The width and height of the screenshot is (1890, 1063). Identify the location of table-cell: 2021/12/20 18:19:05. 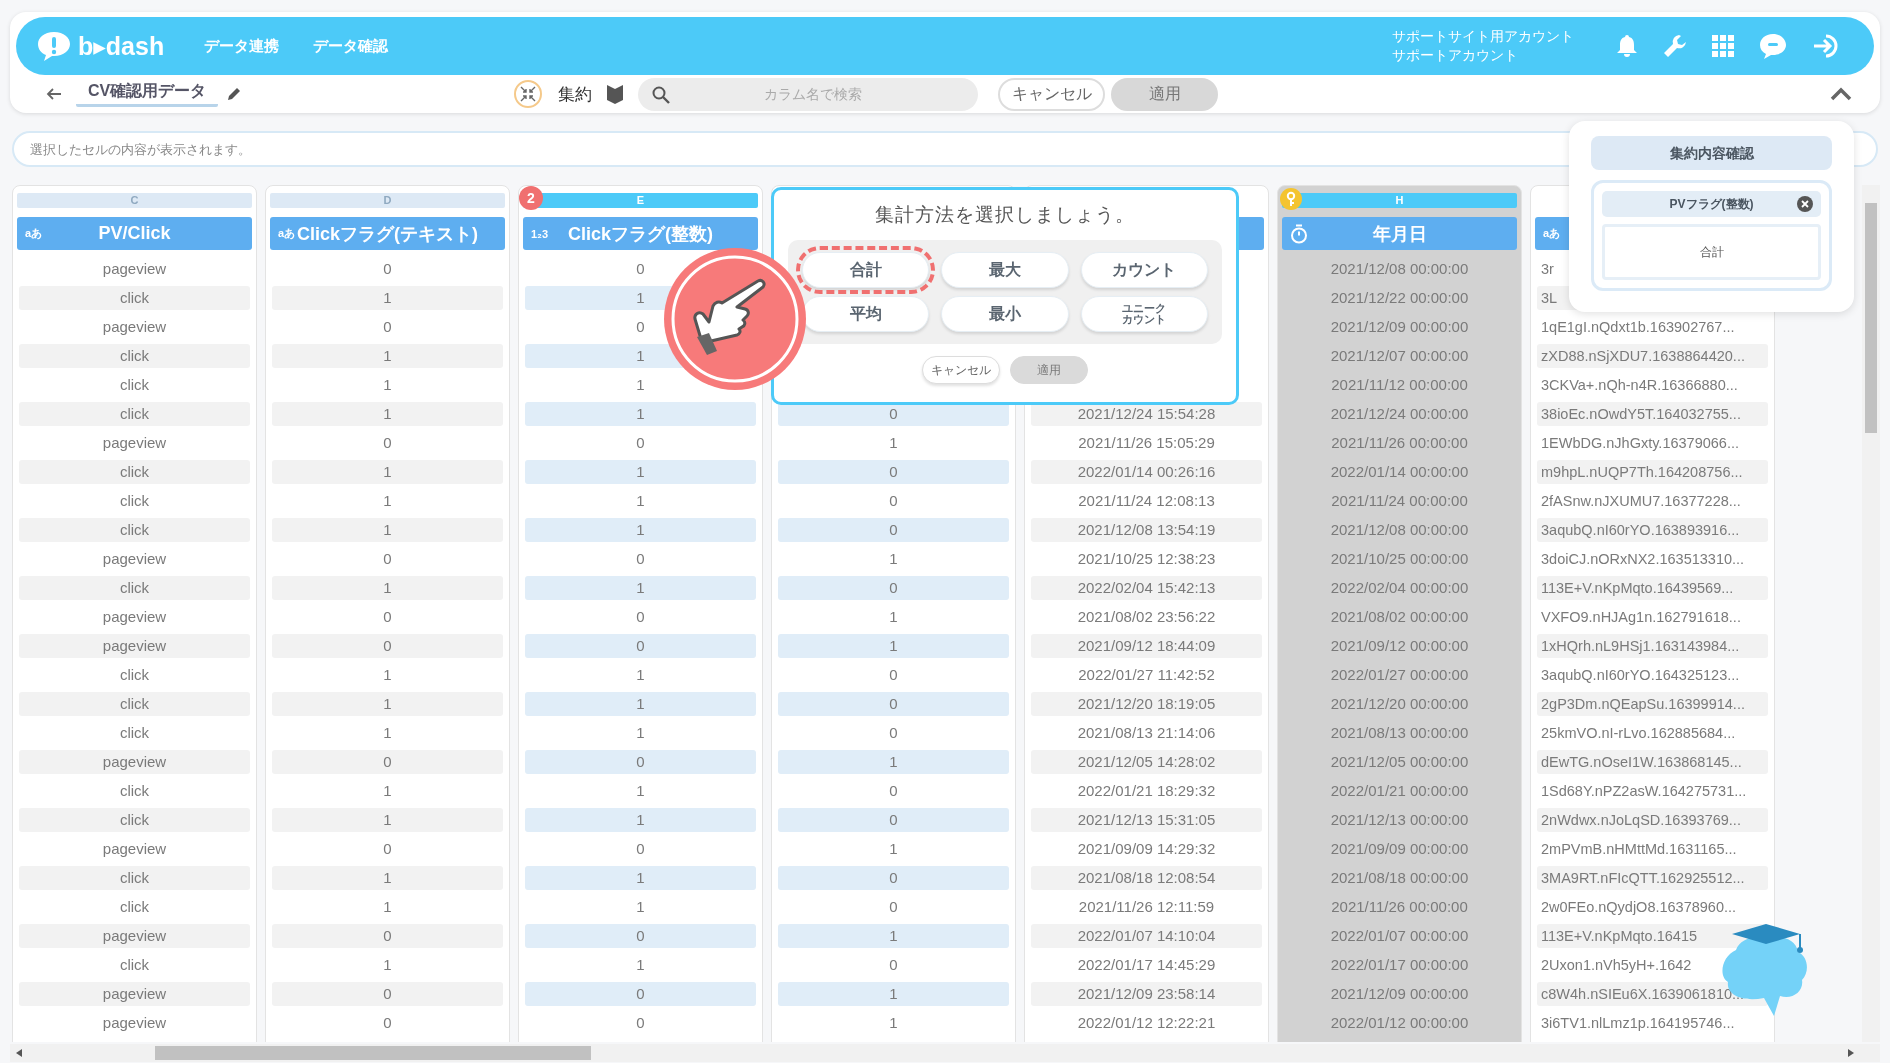
(1146, 703).